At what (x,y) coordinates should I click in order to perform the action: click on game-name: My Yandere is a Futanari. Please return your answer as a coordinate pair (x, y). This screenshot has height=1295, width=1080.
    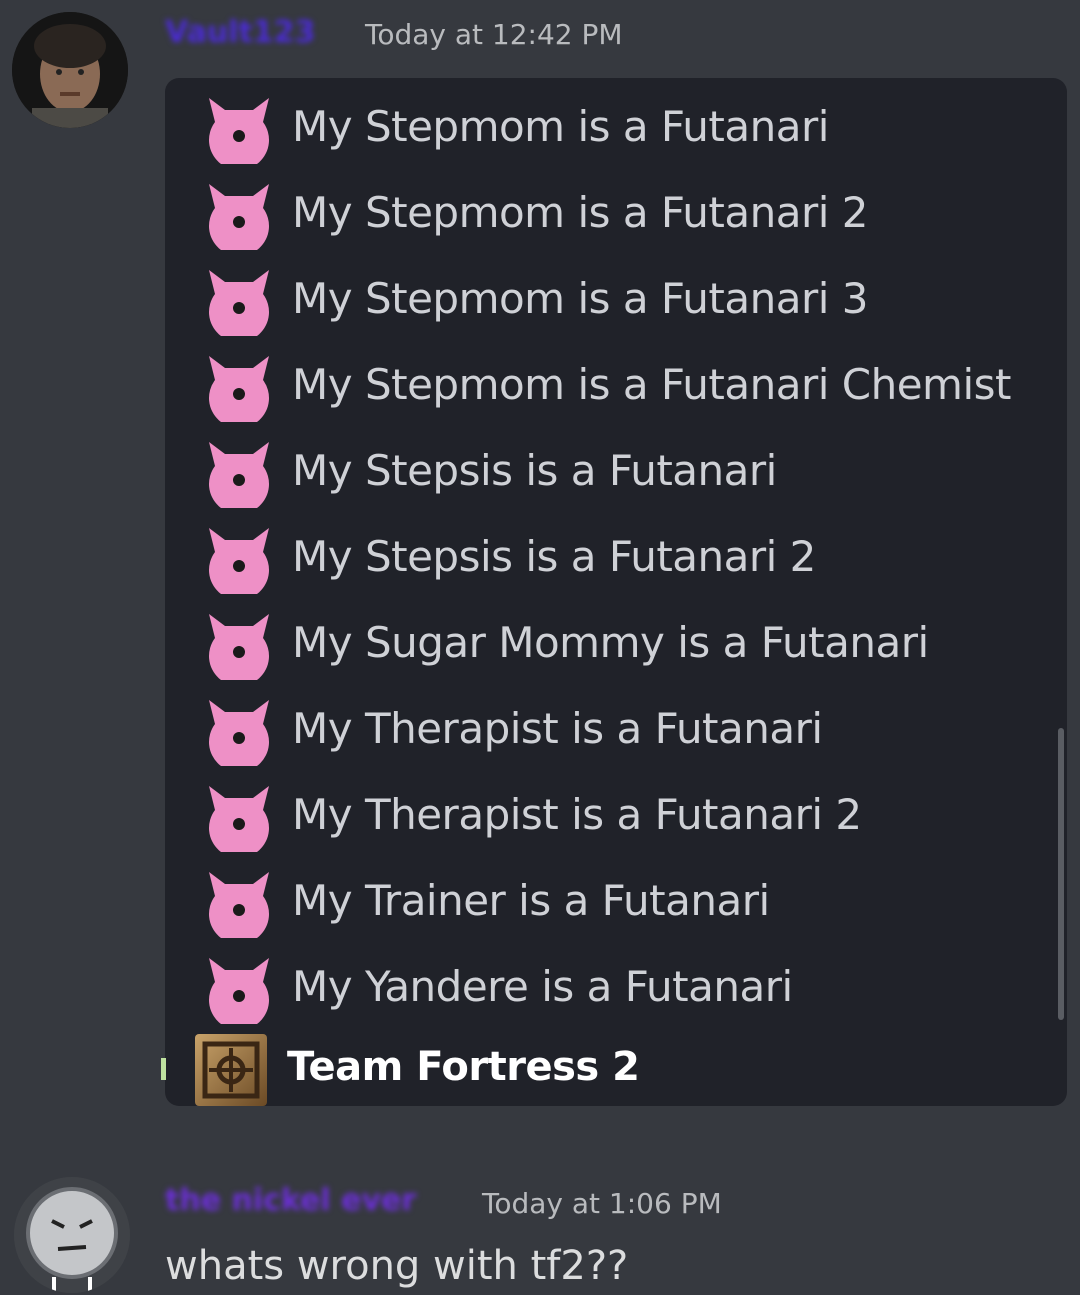
    Looking at the image, I should click on (542, 986).